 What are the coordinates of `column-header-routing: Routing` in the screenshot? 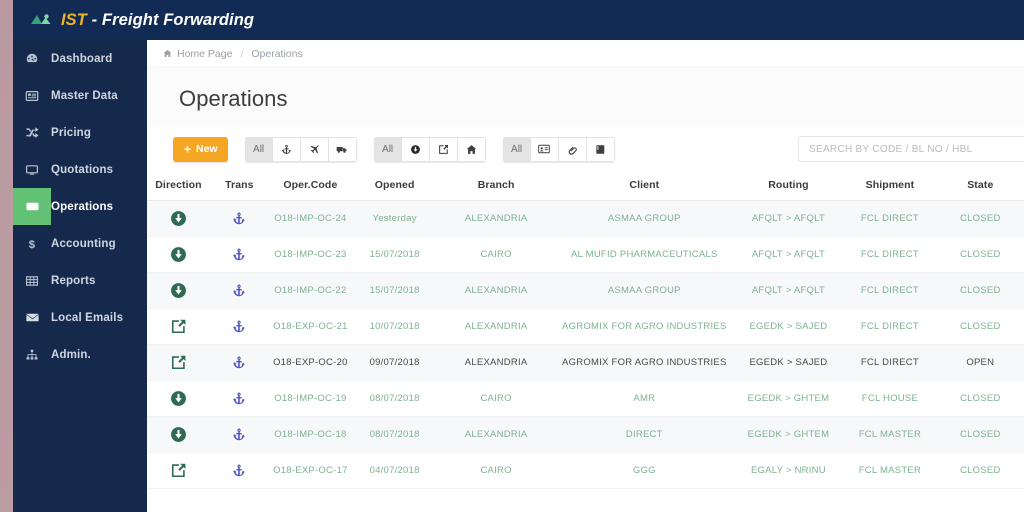 It's located at (788, 186).